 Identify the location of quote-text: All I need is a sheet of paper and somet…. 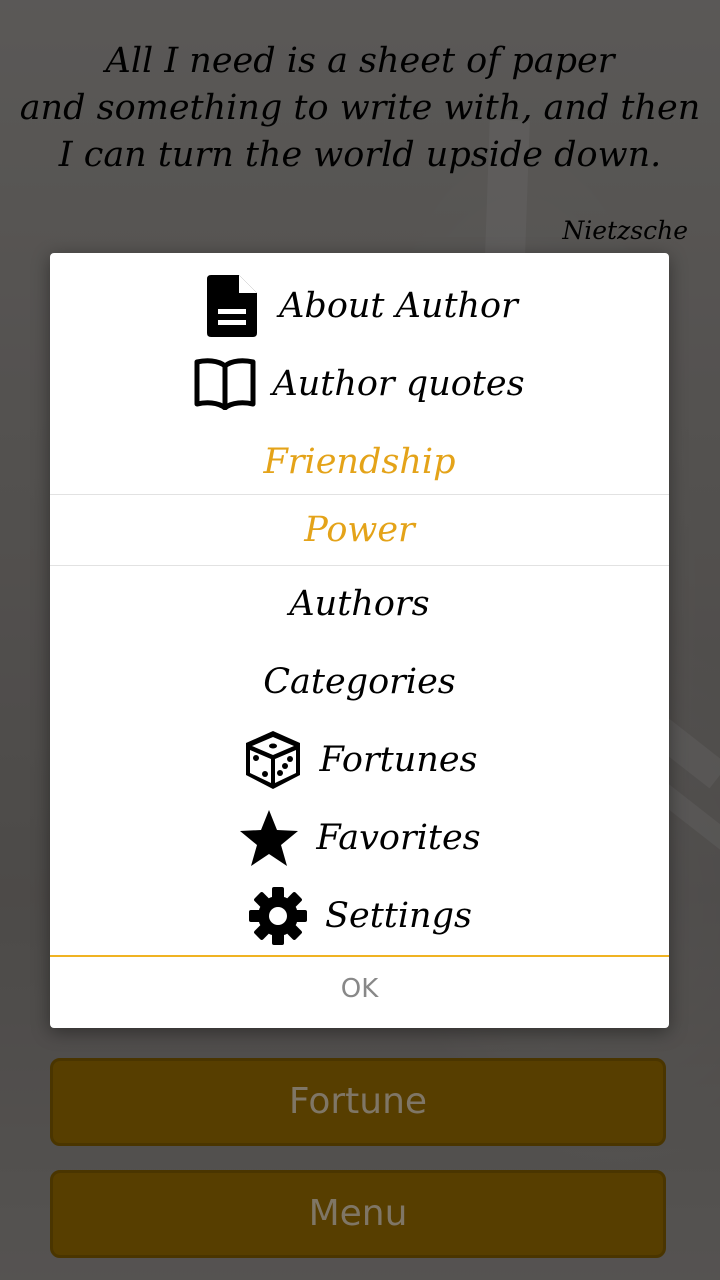
(360, 108).